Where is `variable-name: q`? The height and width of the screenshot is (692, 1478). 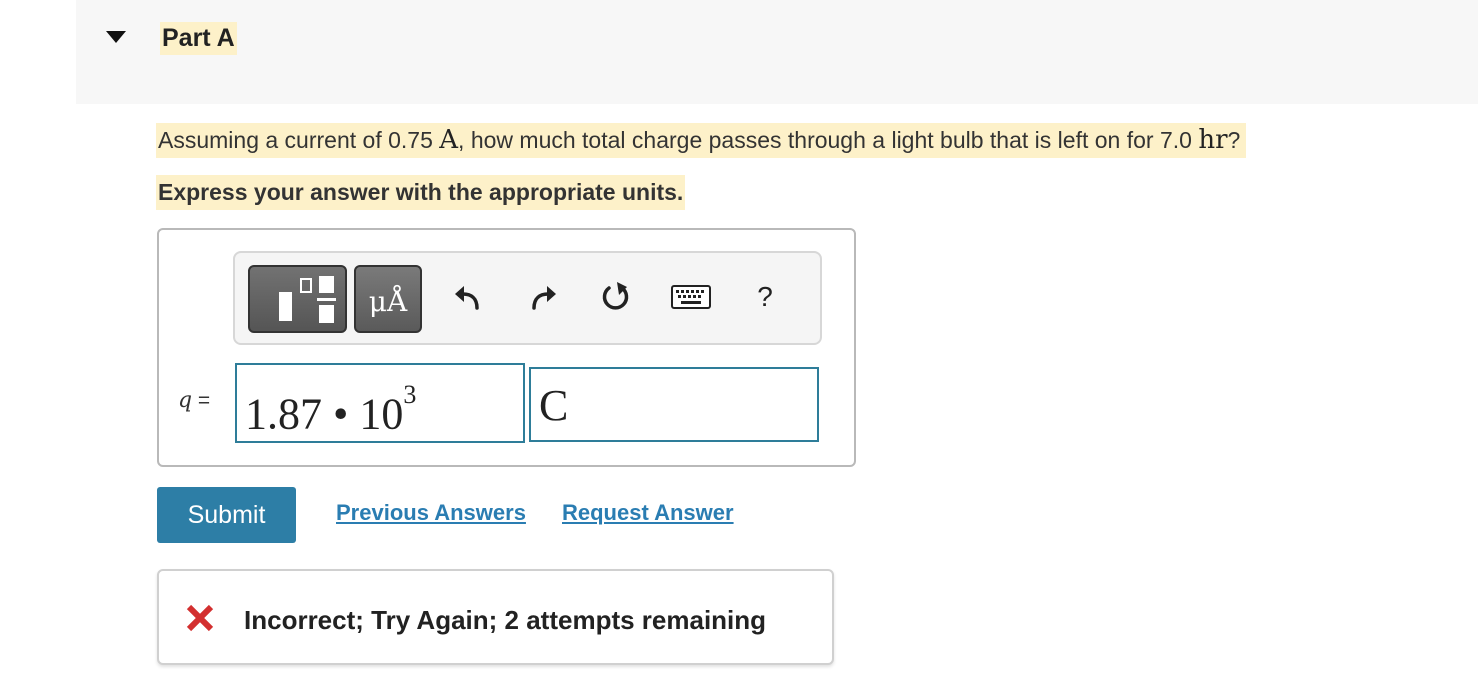 variable-name: q is located at coordinates (185, 400).